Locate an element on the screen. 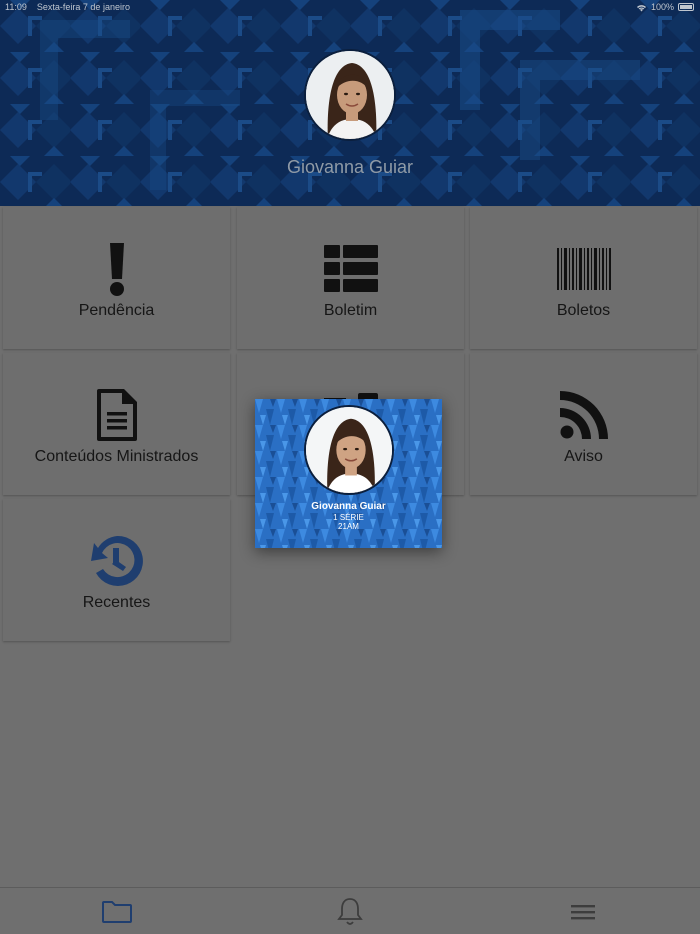 This screenshot has width=700, height=934. rss-feed-icon is located at coordinates (583, 415).